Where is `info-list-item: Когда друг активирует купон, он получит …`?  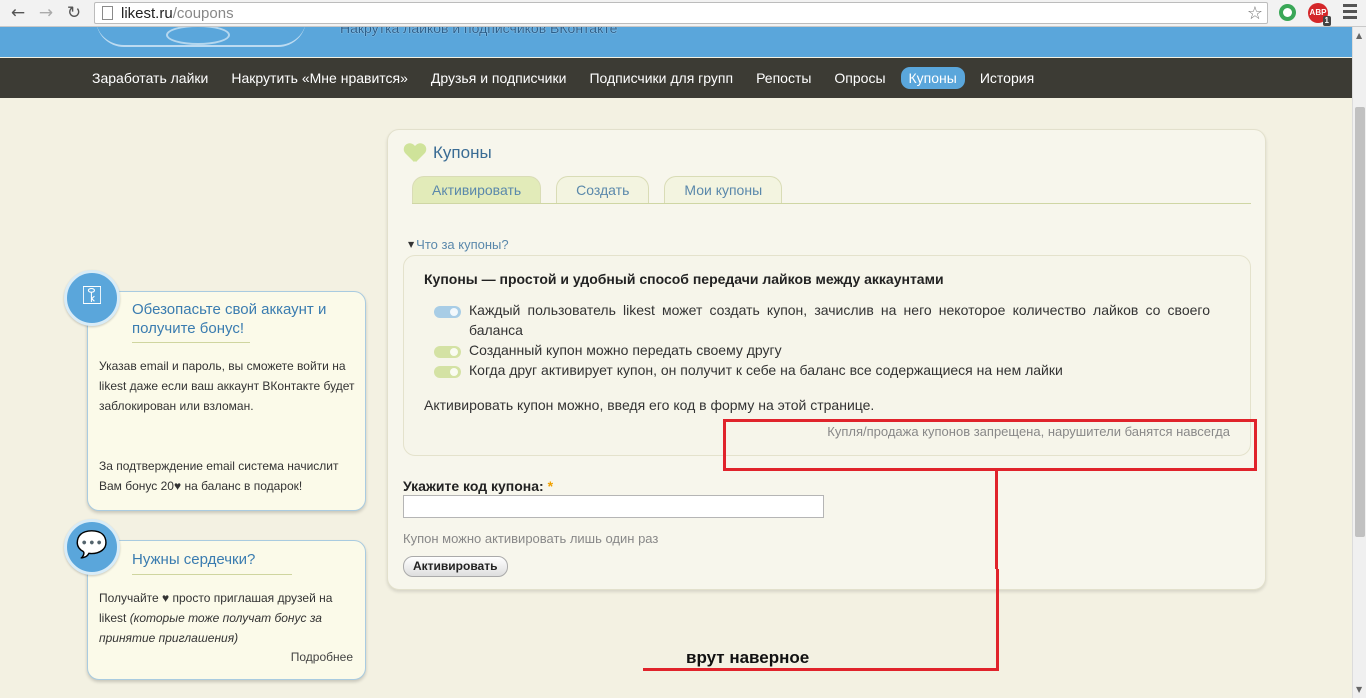
info-list-item: Когда друг активирует купон, он получит … is located at coordinates (822, 370).